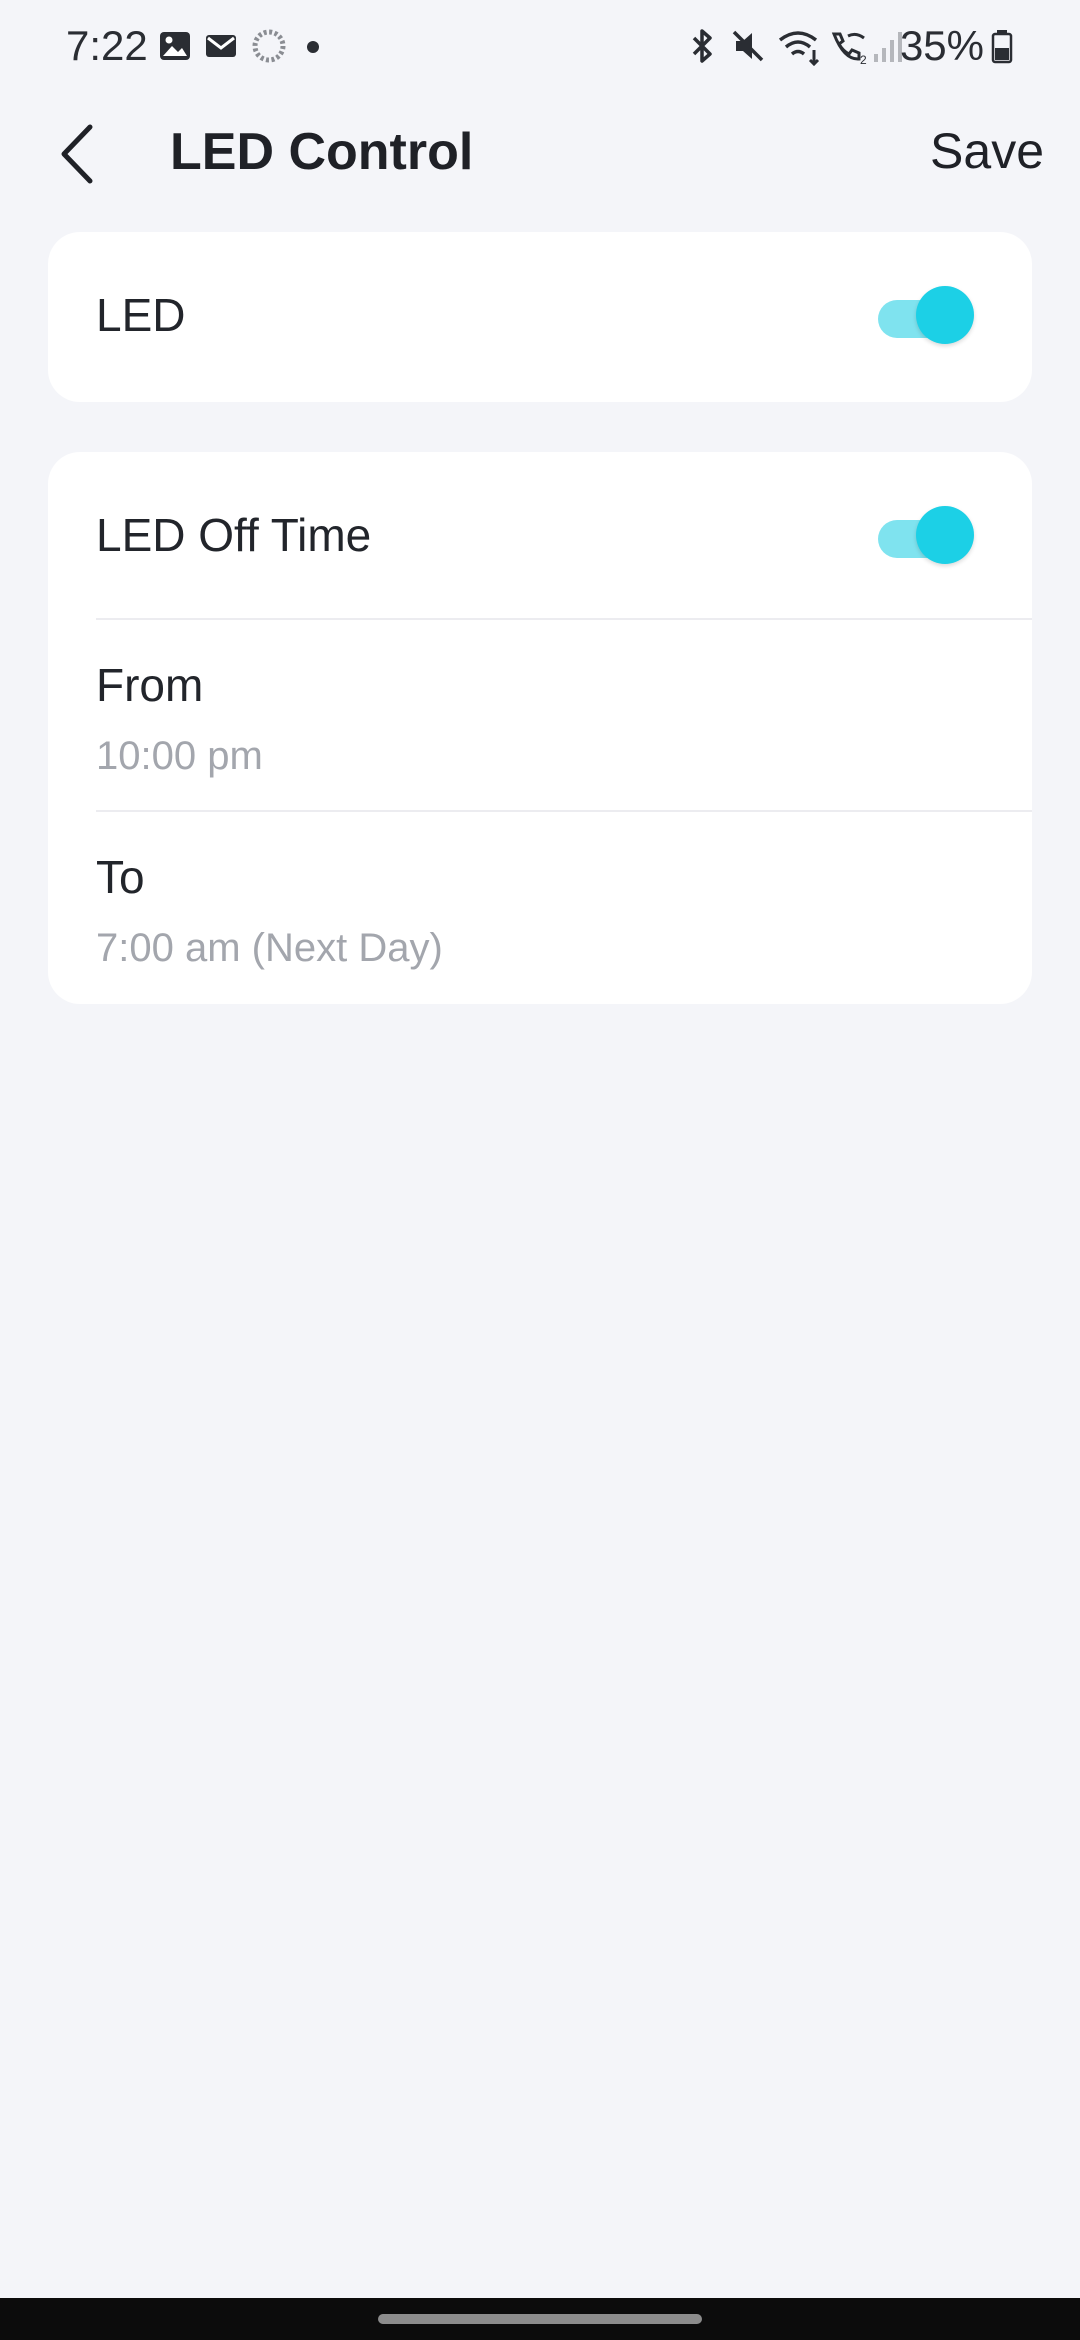  Describe the element at coordinates (564, 715) in the screenshot. I see `from-time-row: From 10:00 pm` at that location.